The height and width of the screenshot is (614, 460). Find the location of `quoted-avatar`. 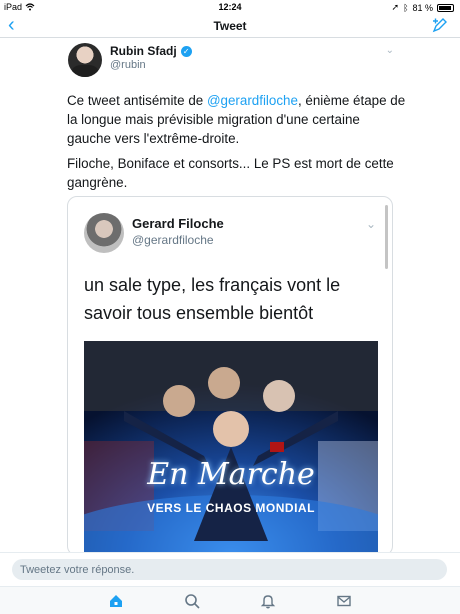

quoted-avatar is located at coordinates (104, 233).